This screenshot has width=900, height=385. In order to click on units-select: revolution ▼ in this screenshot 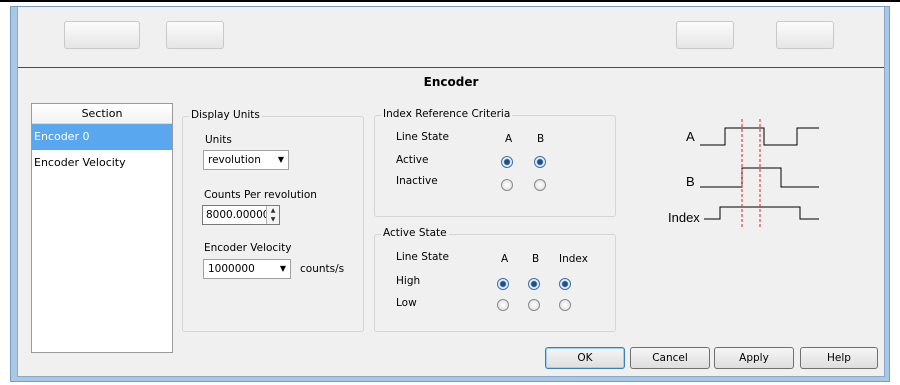, I will do `click(246, 160)`.